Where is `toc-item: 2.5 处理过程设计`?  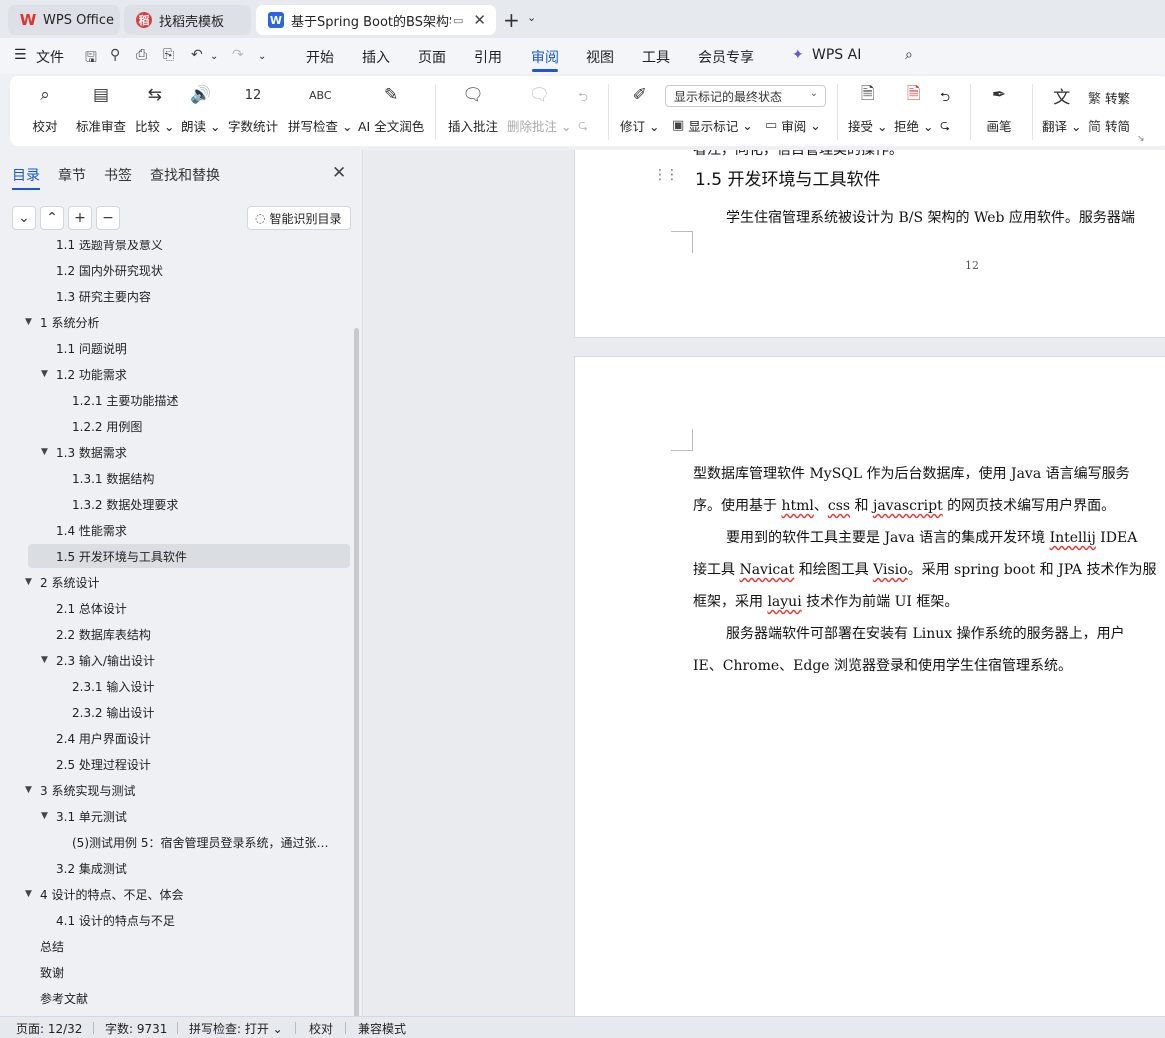 toc-item: 2.5 处理过程设计 is located at coordinates (175, 764).